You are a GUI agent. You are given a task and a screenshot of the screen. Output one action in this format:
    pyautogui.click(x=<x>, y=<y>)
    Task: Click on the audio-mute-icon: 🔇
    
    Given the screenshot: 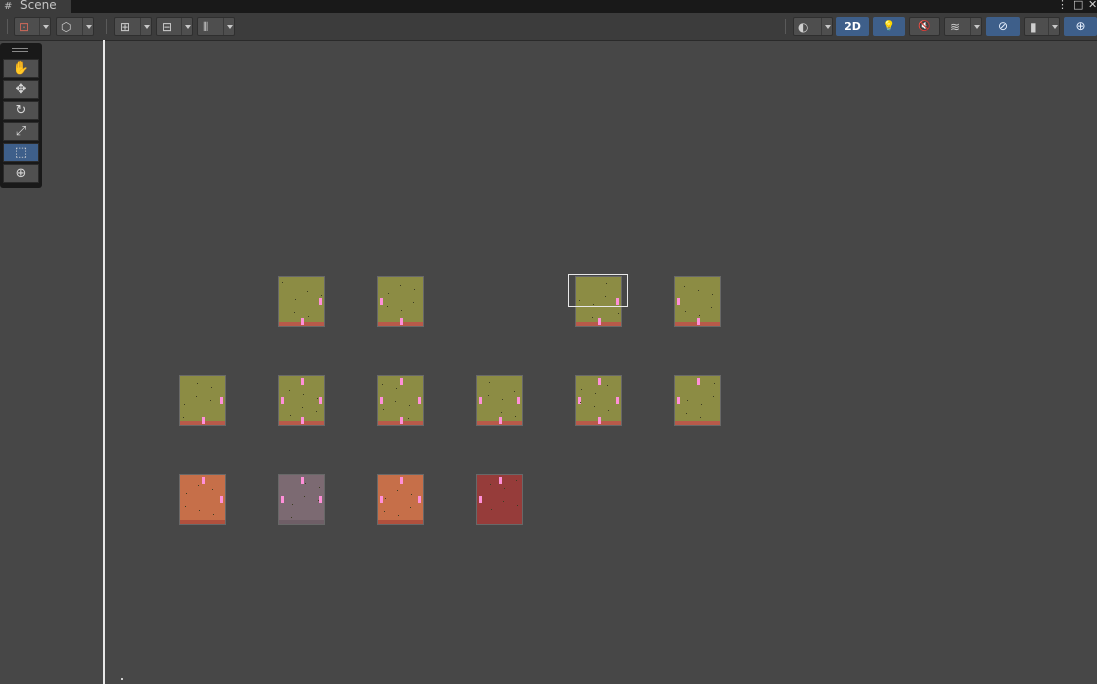 What is the action you would take?
    pyautogui.click(x=924, y=26)
    